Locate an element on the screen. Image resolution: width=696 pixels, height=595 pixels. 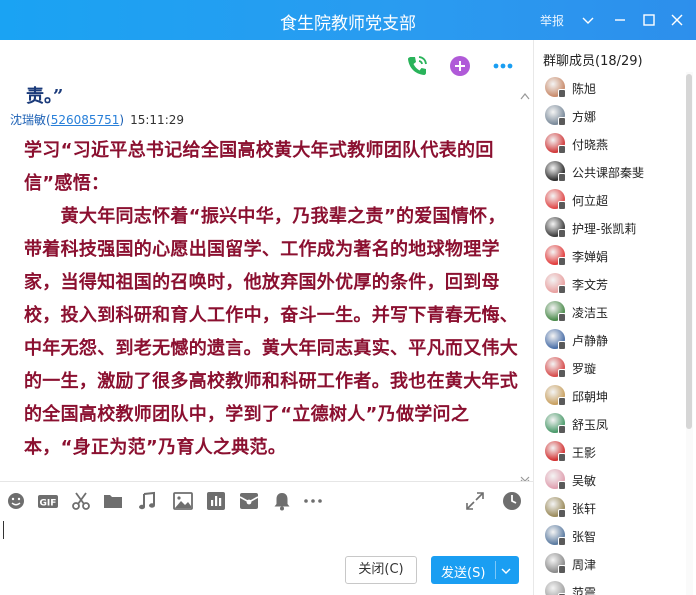
members-title: 群聊成员(18/29) is located at coordinates (593, 61).